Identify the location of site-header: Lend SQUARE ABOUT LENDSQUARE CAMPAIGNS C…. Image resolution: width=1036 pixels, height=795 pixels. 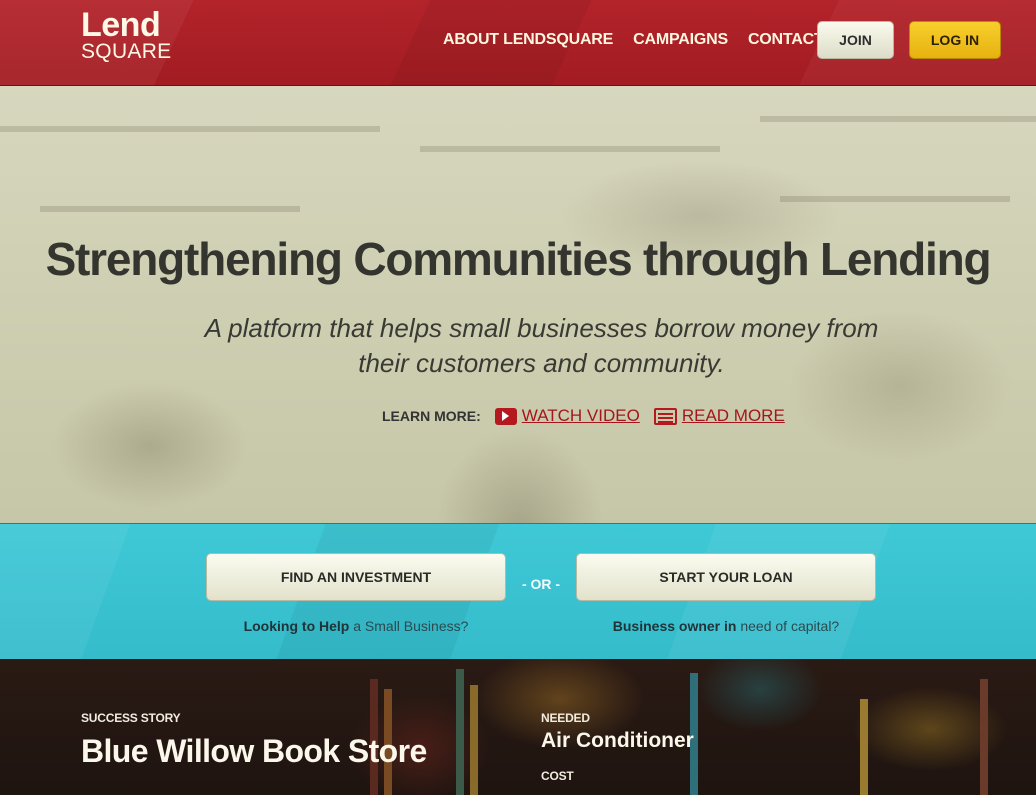
(518, 43).